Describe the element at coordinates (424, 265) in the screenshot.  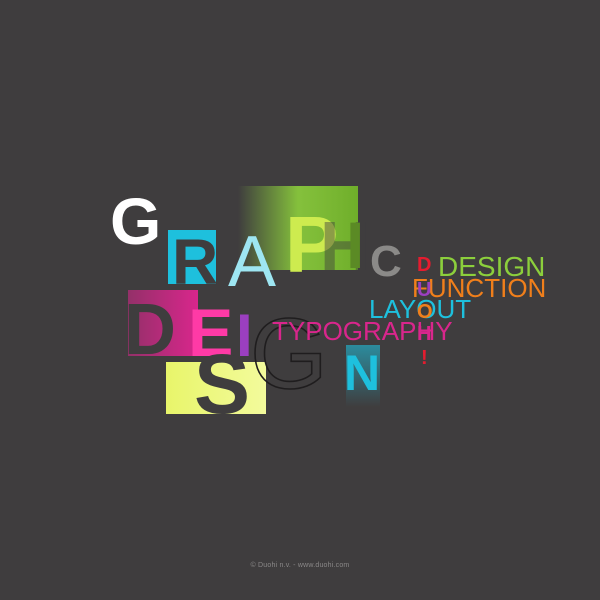
I see `vertical-letter-d: D` at that location.